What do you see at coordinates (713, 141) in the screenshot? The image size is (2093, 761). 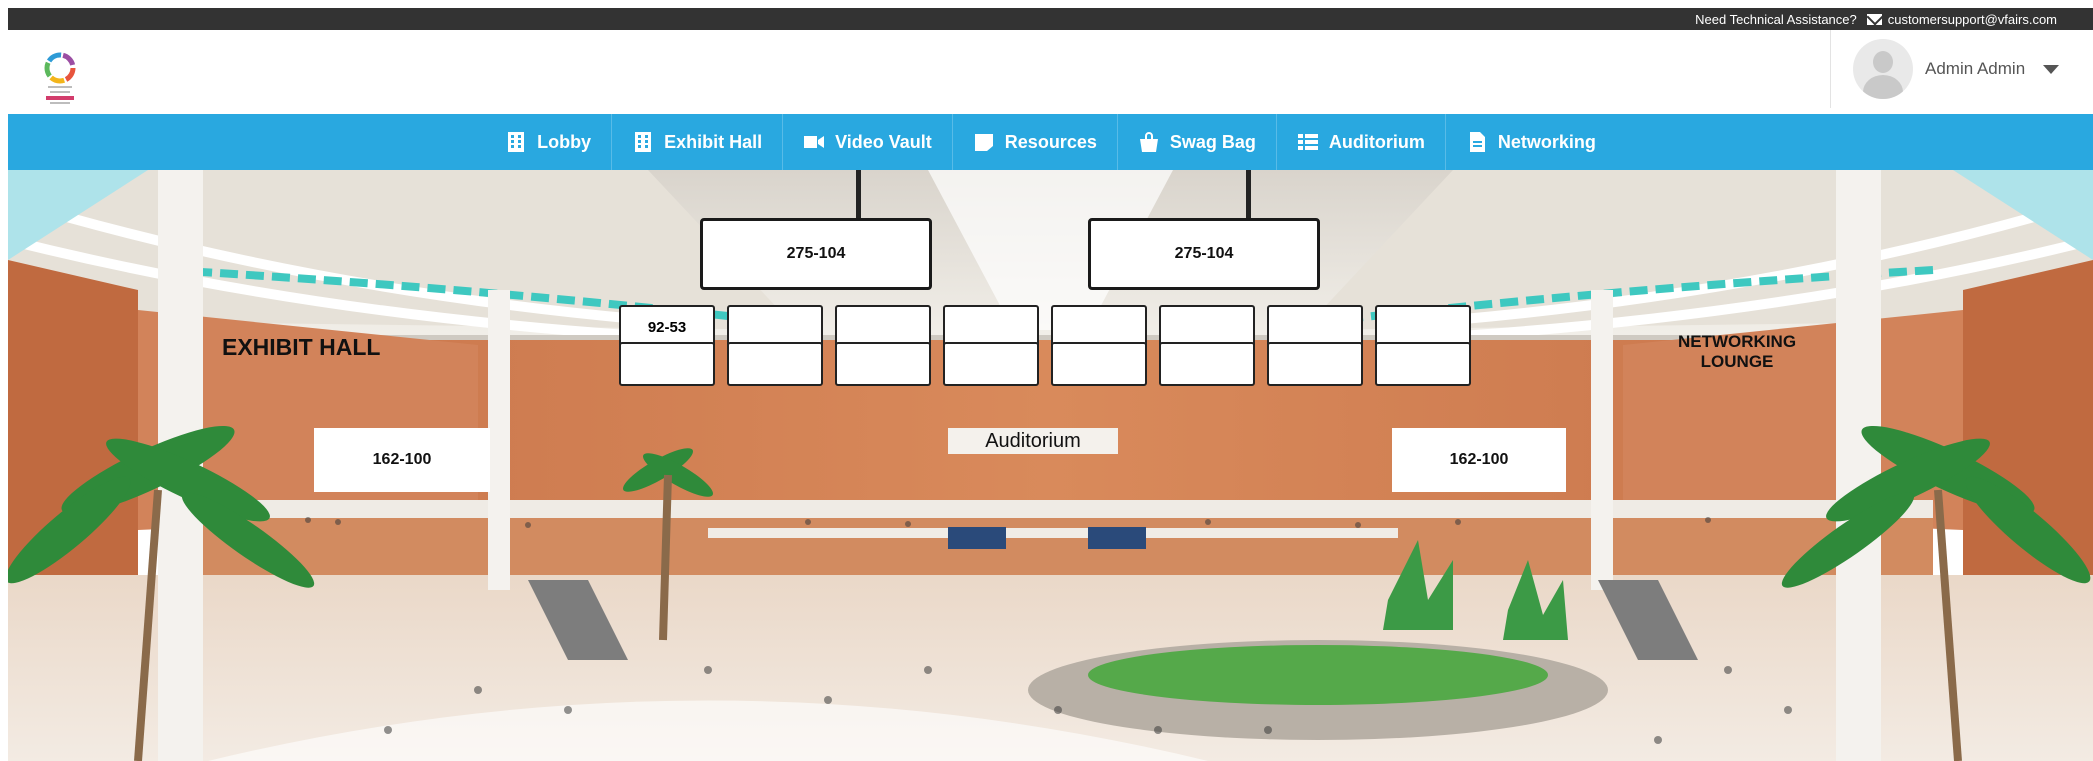 I see `nav-label: Exhibit Hall` at bounding box center [713, 141].